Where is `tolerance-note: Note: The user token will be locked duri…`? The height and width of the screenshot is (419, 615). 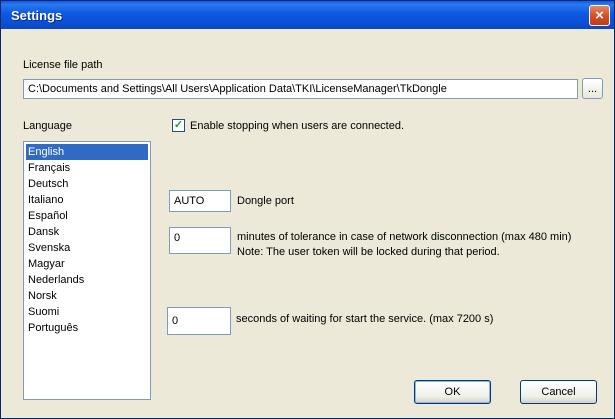
tolerance-note: Note: The user token will be locked duri… is located at coordinates (368, 252).